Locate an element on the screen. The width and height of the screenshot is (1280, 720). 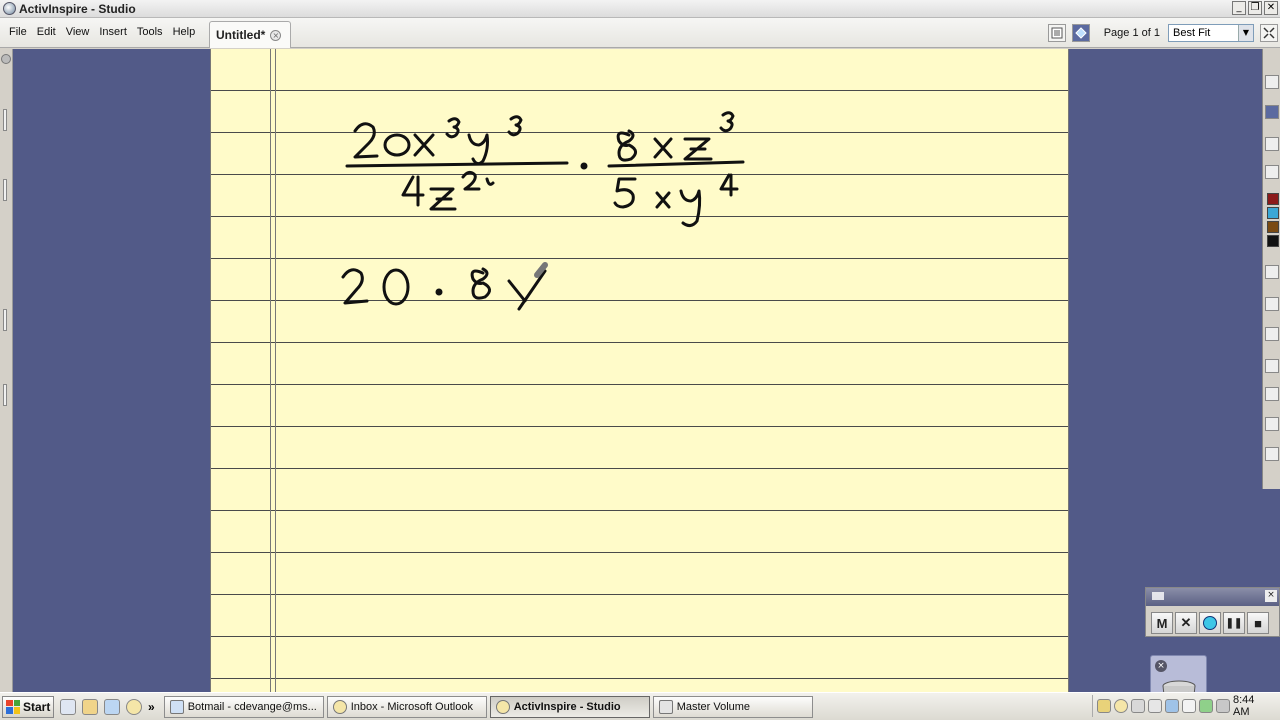
show-desktop-icon is located at coordinates (68, 706).